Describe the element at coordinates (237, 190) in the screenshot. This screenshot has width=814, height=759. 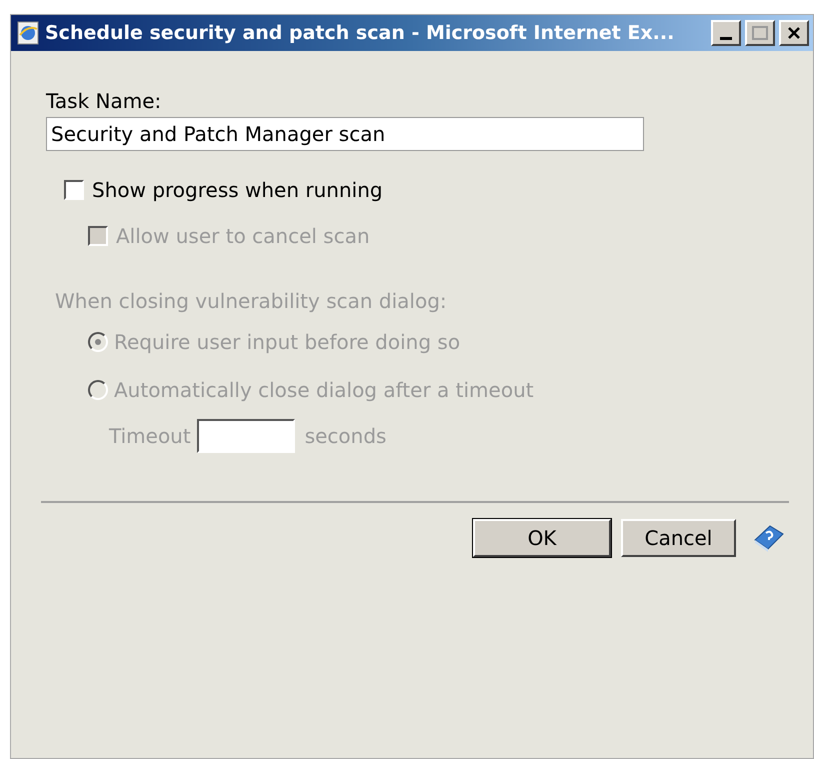
I see `checkbox-label: Show progress when running` at that location.